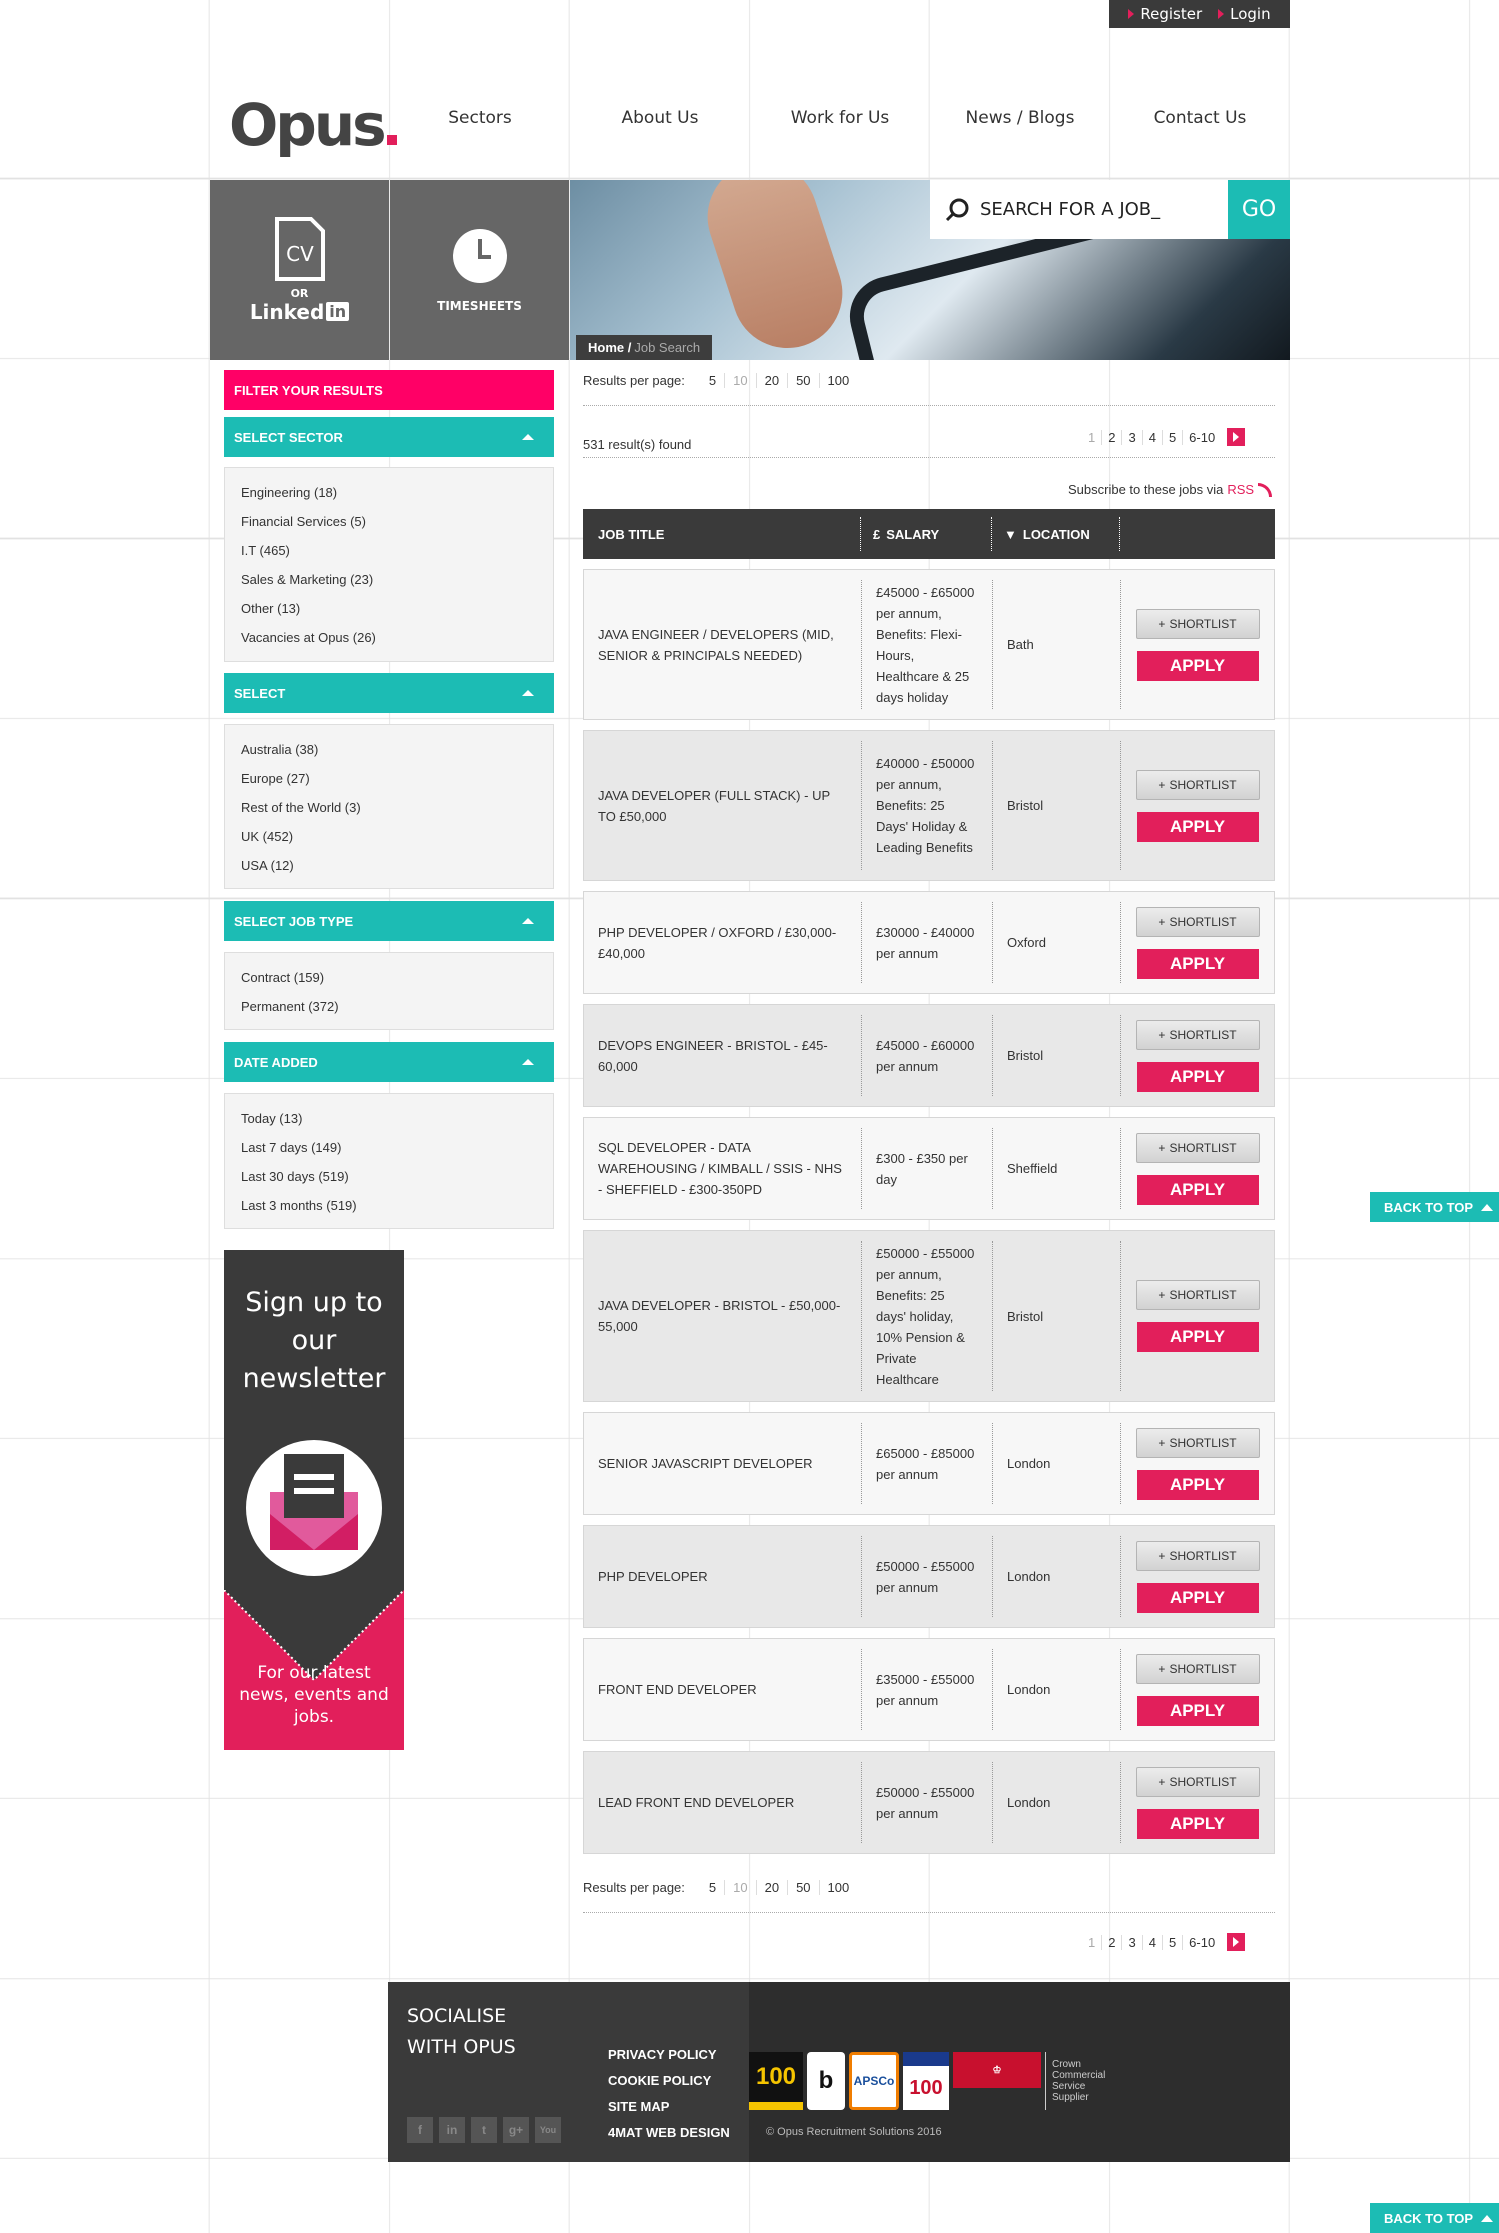 This screenshot has width=1499, height=2233. Describe the element at coordinates (1165, 14) in the screenshot. I see `register-link: Register` at that location.